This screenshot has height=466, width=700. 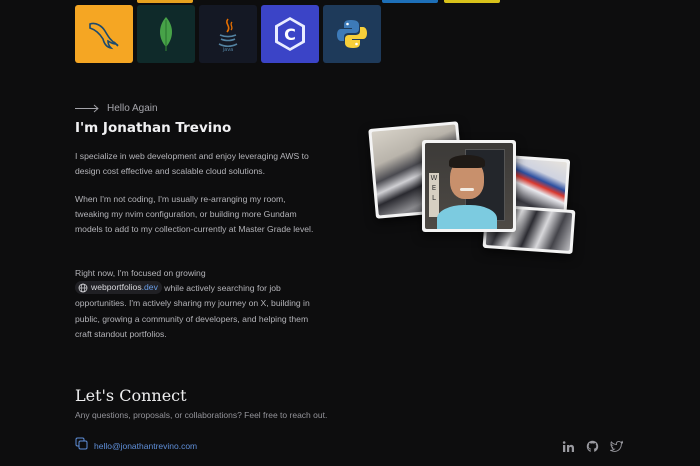 What do you see at coordinates (87, 108) in the screenshot?
I see `arrow-right-icon` at bounding box center [87, 108].